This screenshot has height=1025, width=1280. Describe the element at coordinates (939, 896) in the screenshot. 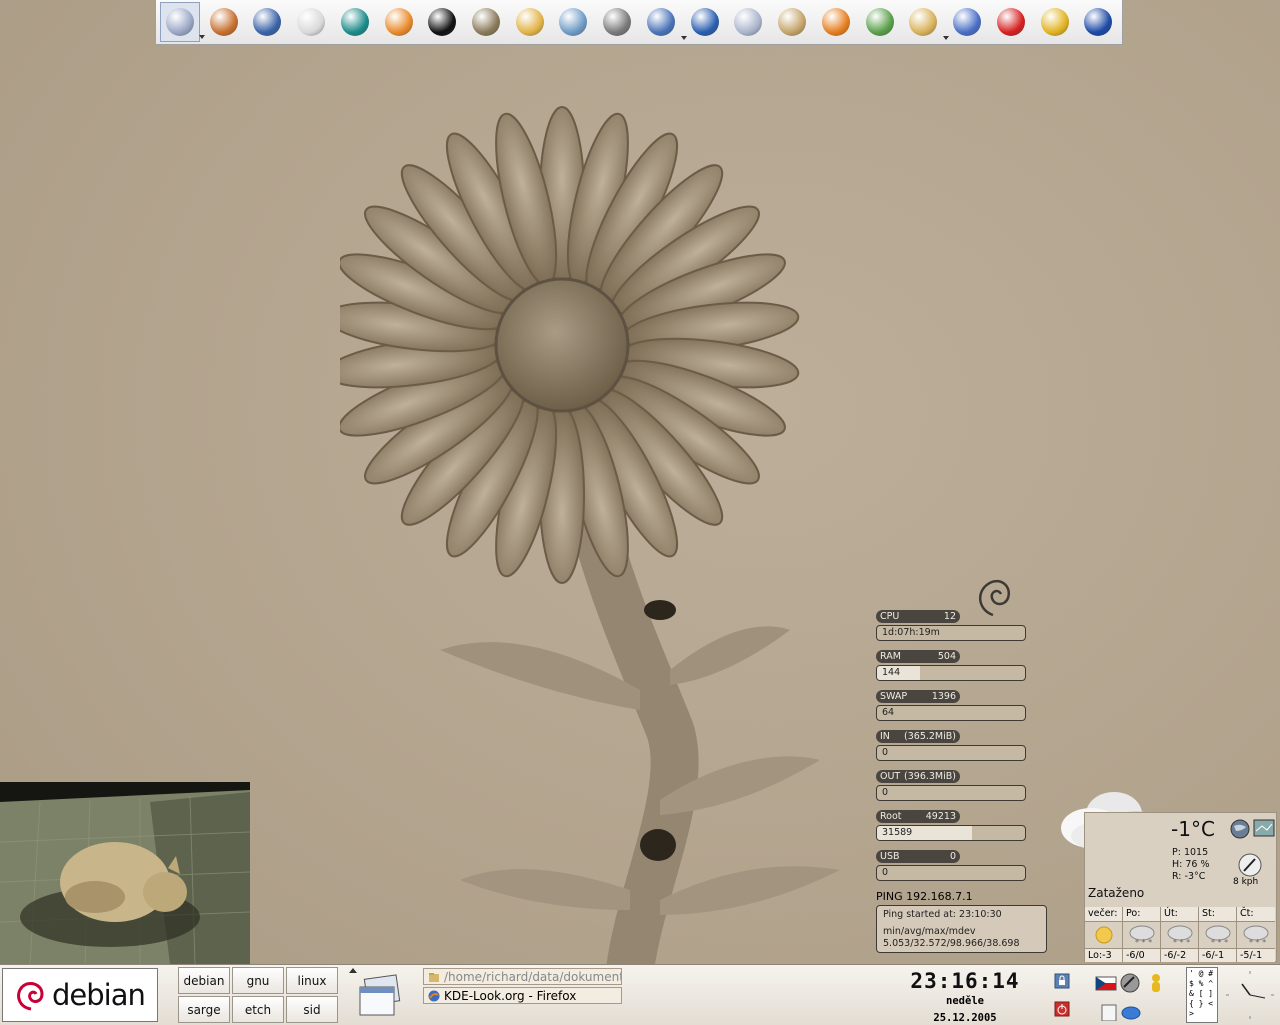

I see `ping-host: 192.168.7.1` at that location.